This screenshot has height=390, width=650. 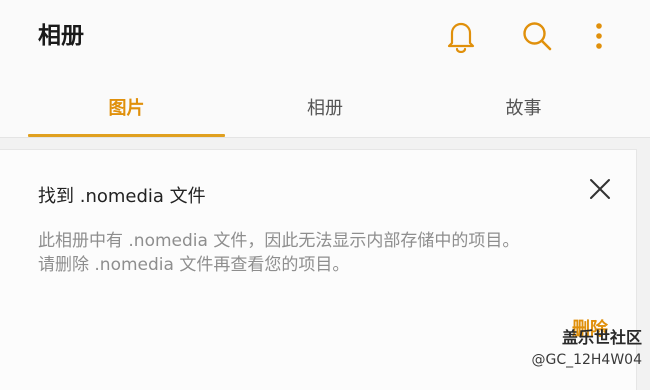 What do you see at coordinates (586, 360) in the screenshot?
I see `watermark-user: @GC_12H4W04` at bounding box center [586, 360].